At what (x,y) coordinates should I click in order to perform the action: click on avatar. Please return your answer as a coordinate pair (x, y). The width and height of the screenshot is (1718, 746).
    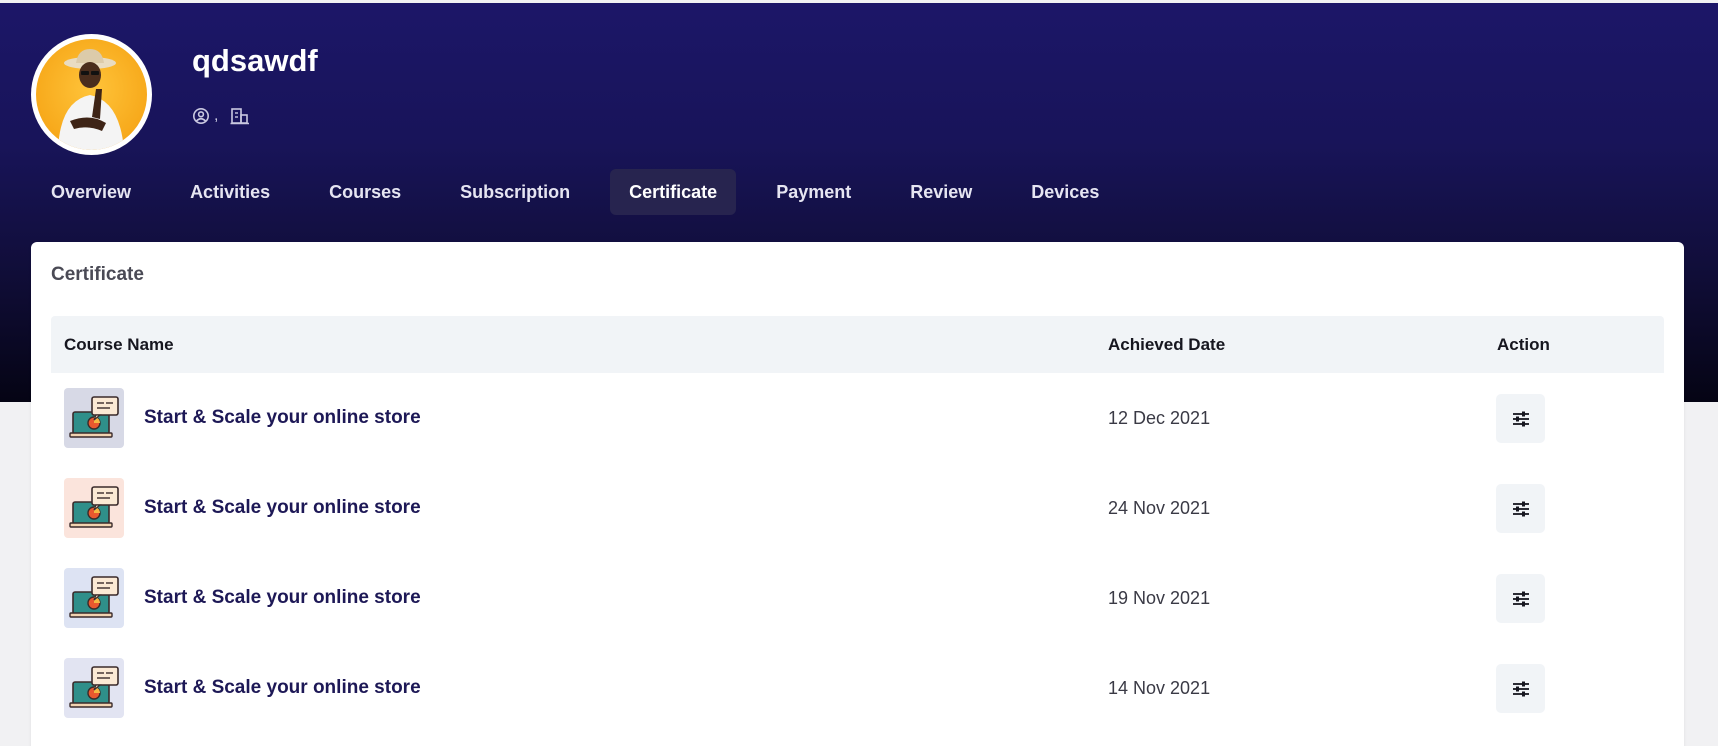
    Looking at the image, I should click on (91, 94).